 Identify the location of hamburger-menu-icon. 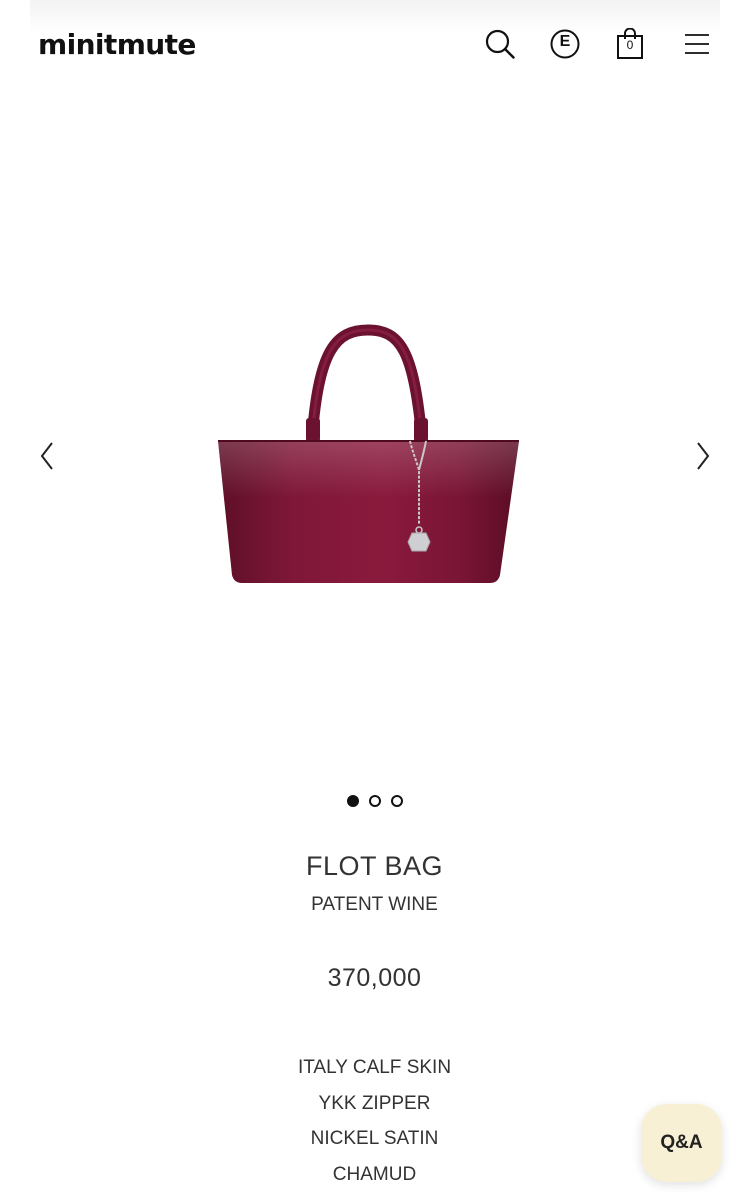
(697, 44).